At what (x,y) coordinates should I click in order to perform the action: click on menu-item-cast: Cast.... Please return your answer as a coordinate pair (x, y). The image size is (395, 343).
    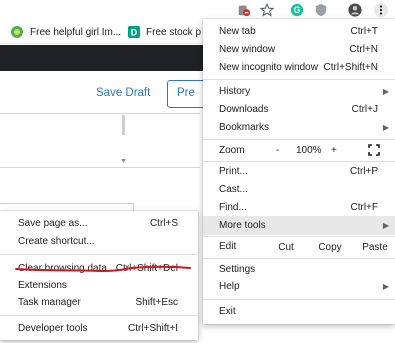
    Looking at the image, I should click on (299, 189).